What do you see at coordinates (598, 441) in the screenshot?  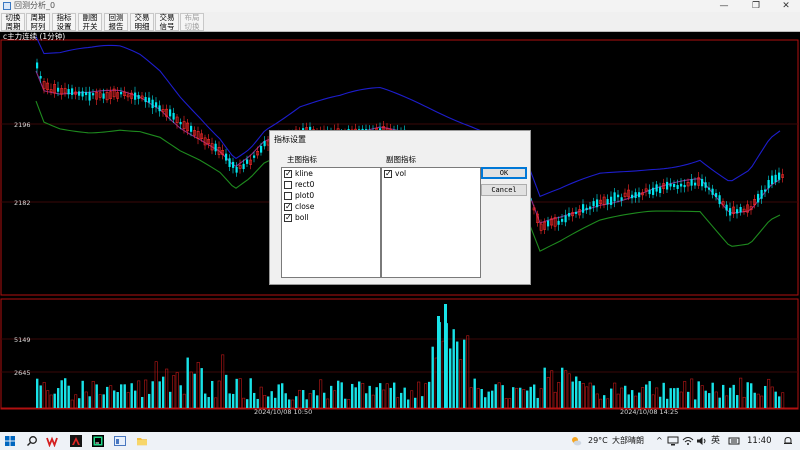 I see `weather-temp: 29°C` at bounding box center [598, 441].